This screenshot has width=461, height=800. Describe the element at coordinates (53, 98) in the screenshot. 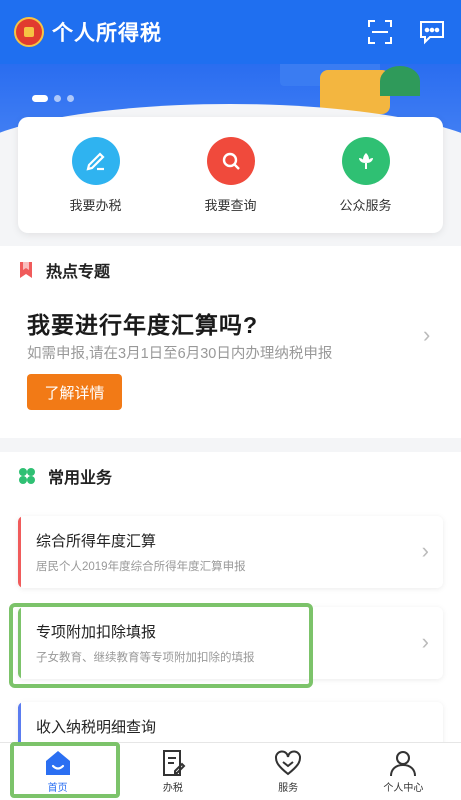

I see `carousel-indicator` at that location.